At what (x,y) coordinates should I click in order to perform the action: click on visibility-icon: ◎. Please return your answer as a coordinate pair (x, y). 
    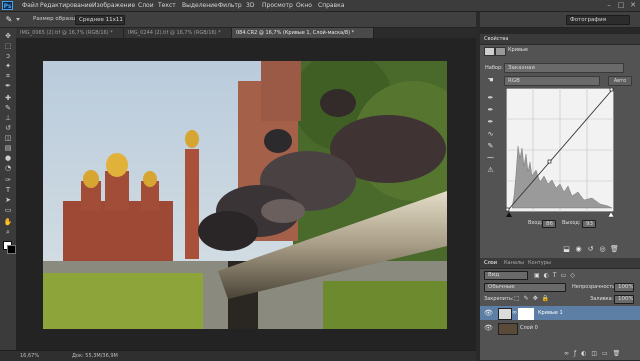
    Looking at the image, I should click on (602, 249).